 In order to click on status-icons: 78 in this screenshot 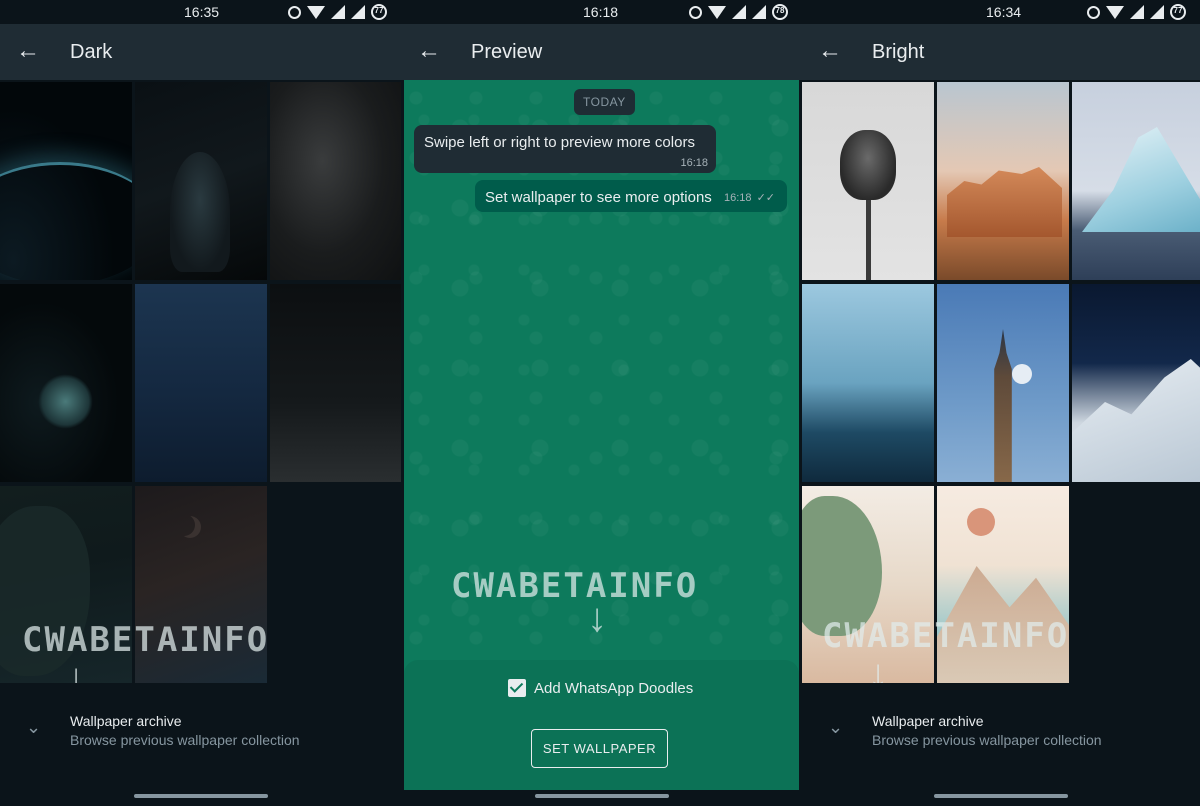, I will do `click(738, 12)`.